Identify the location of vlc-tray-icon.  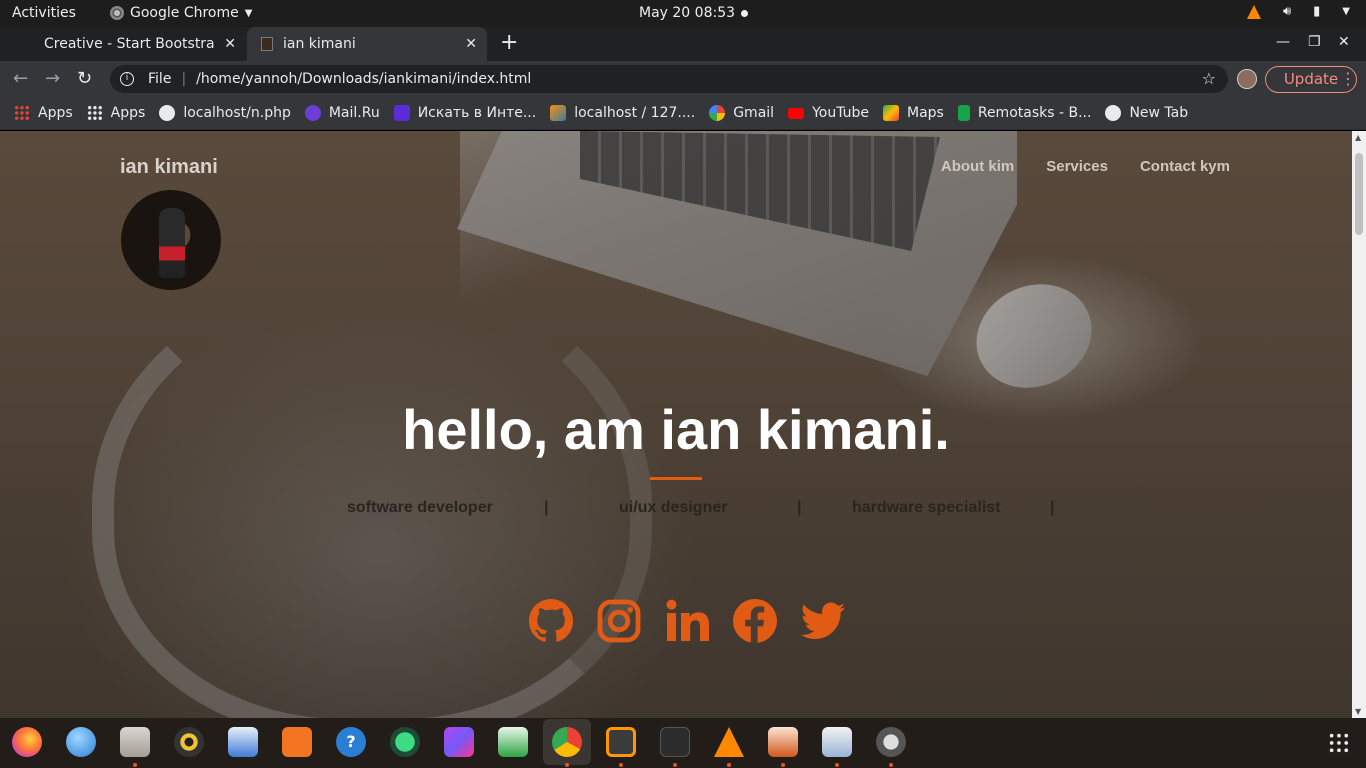
(1253, 11).